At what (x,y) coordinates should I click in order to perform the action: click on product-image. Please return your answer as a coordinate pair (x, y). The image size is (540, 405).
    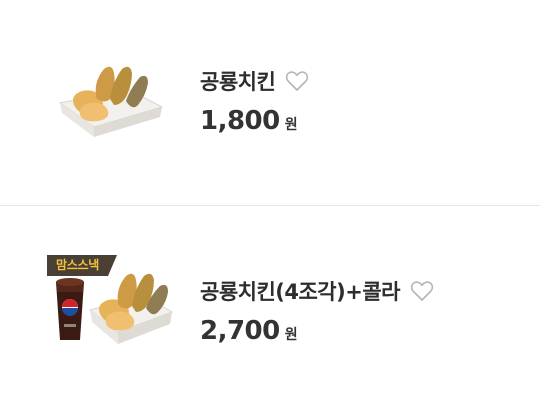
    Looking at the image, I should click on (109, 100).